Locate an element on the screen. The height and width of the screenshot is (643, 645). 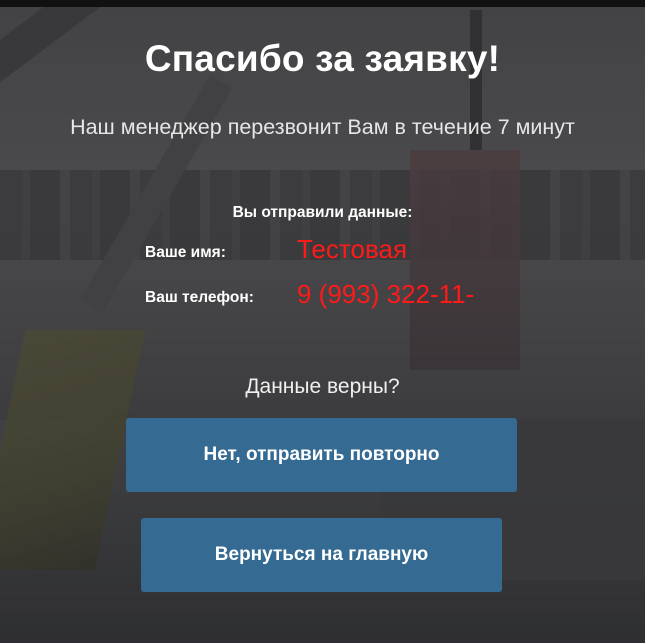
phone-value: 9 (993) 322-11- is located at coordinates (386, 294).